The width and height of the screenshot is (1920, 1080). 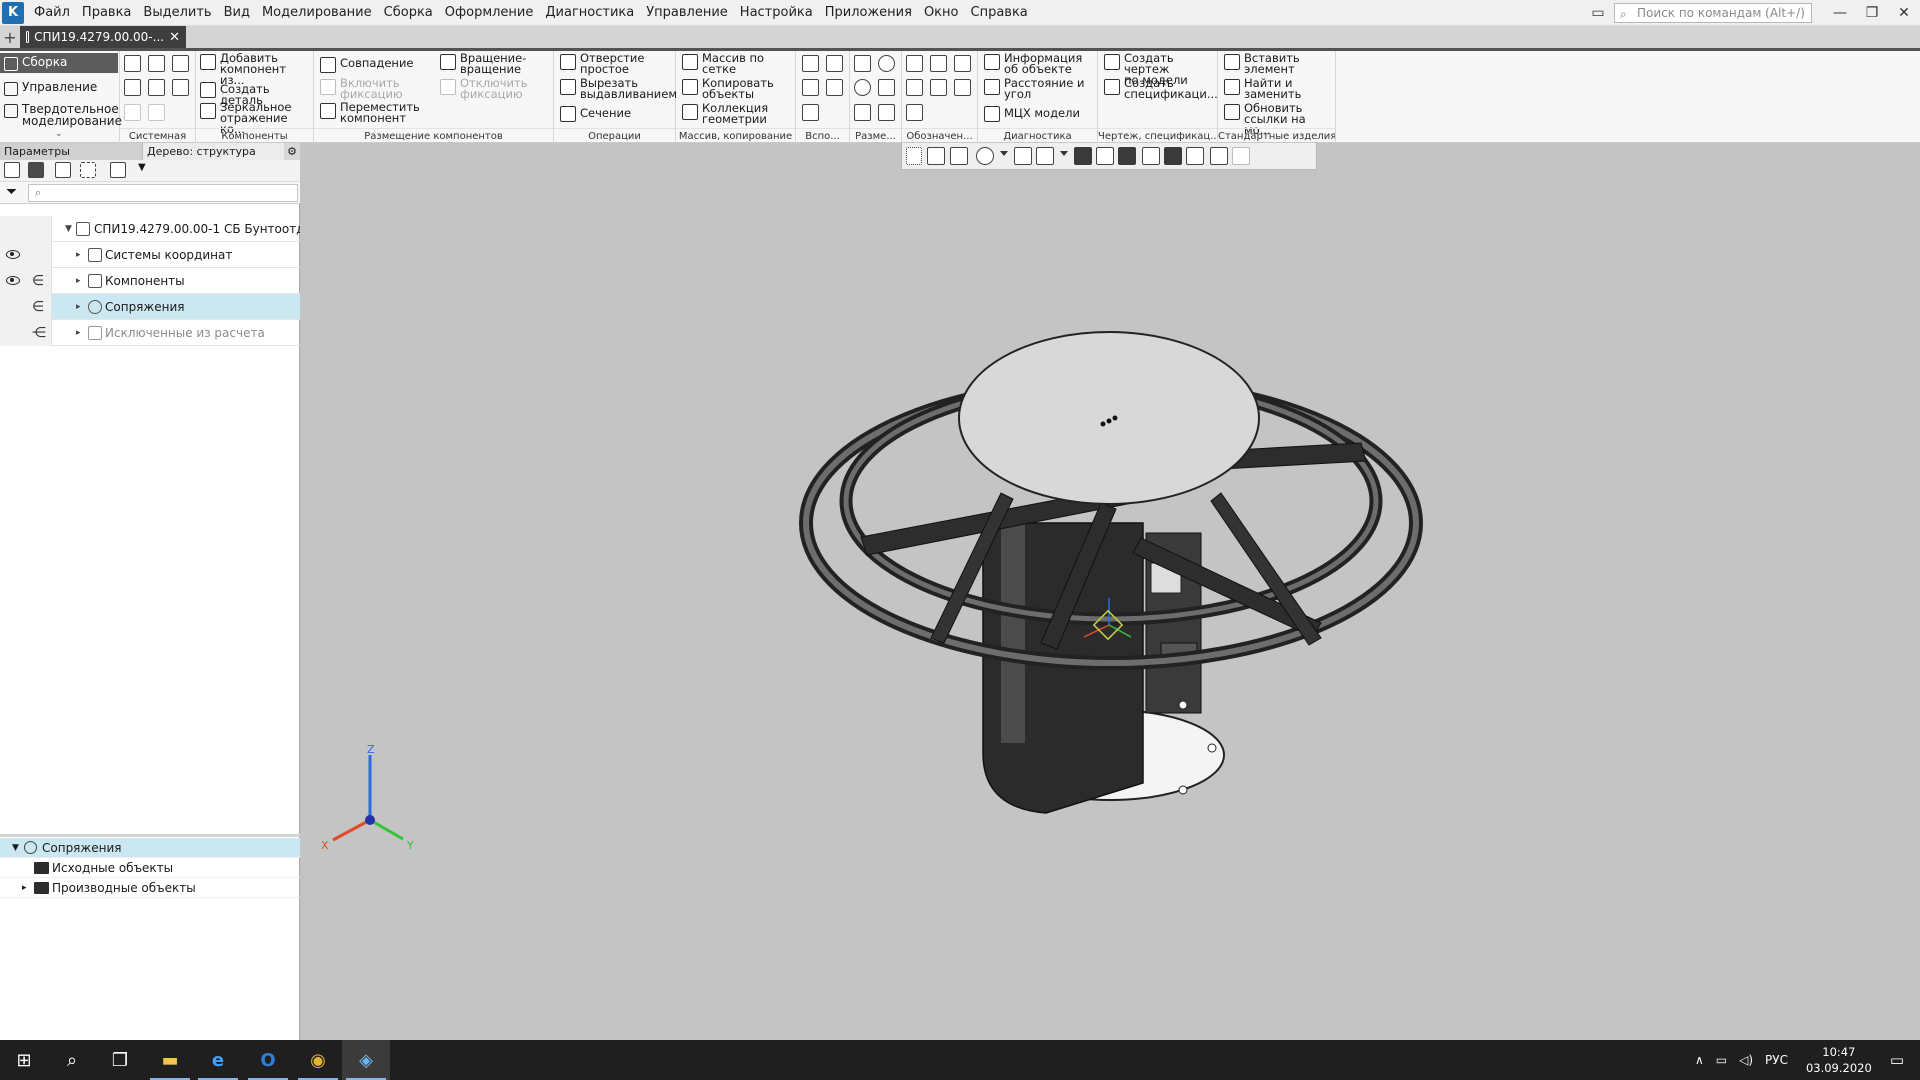 I want to click on orientation-icon, so click(x=959, y=156).